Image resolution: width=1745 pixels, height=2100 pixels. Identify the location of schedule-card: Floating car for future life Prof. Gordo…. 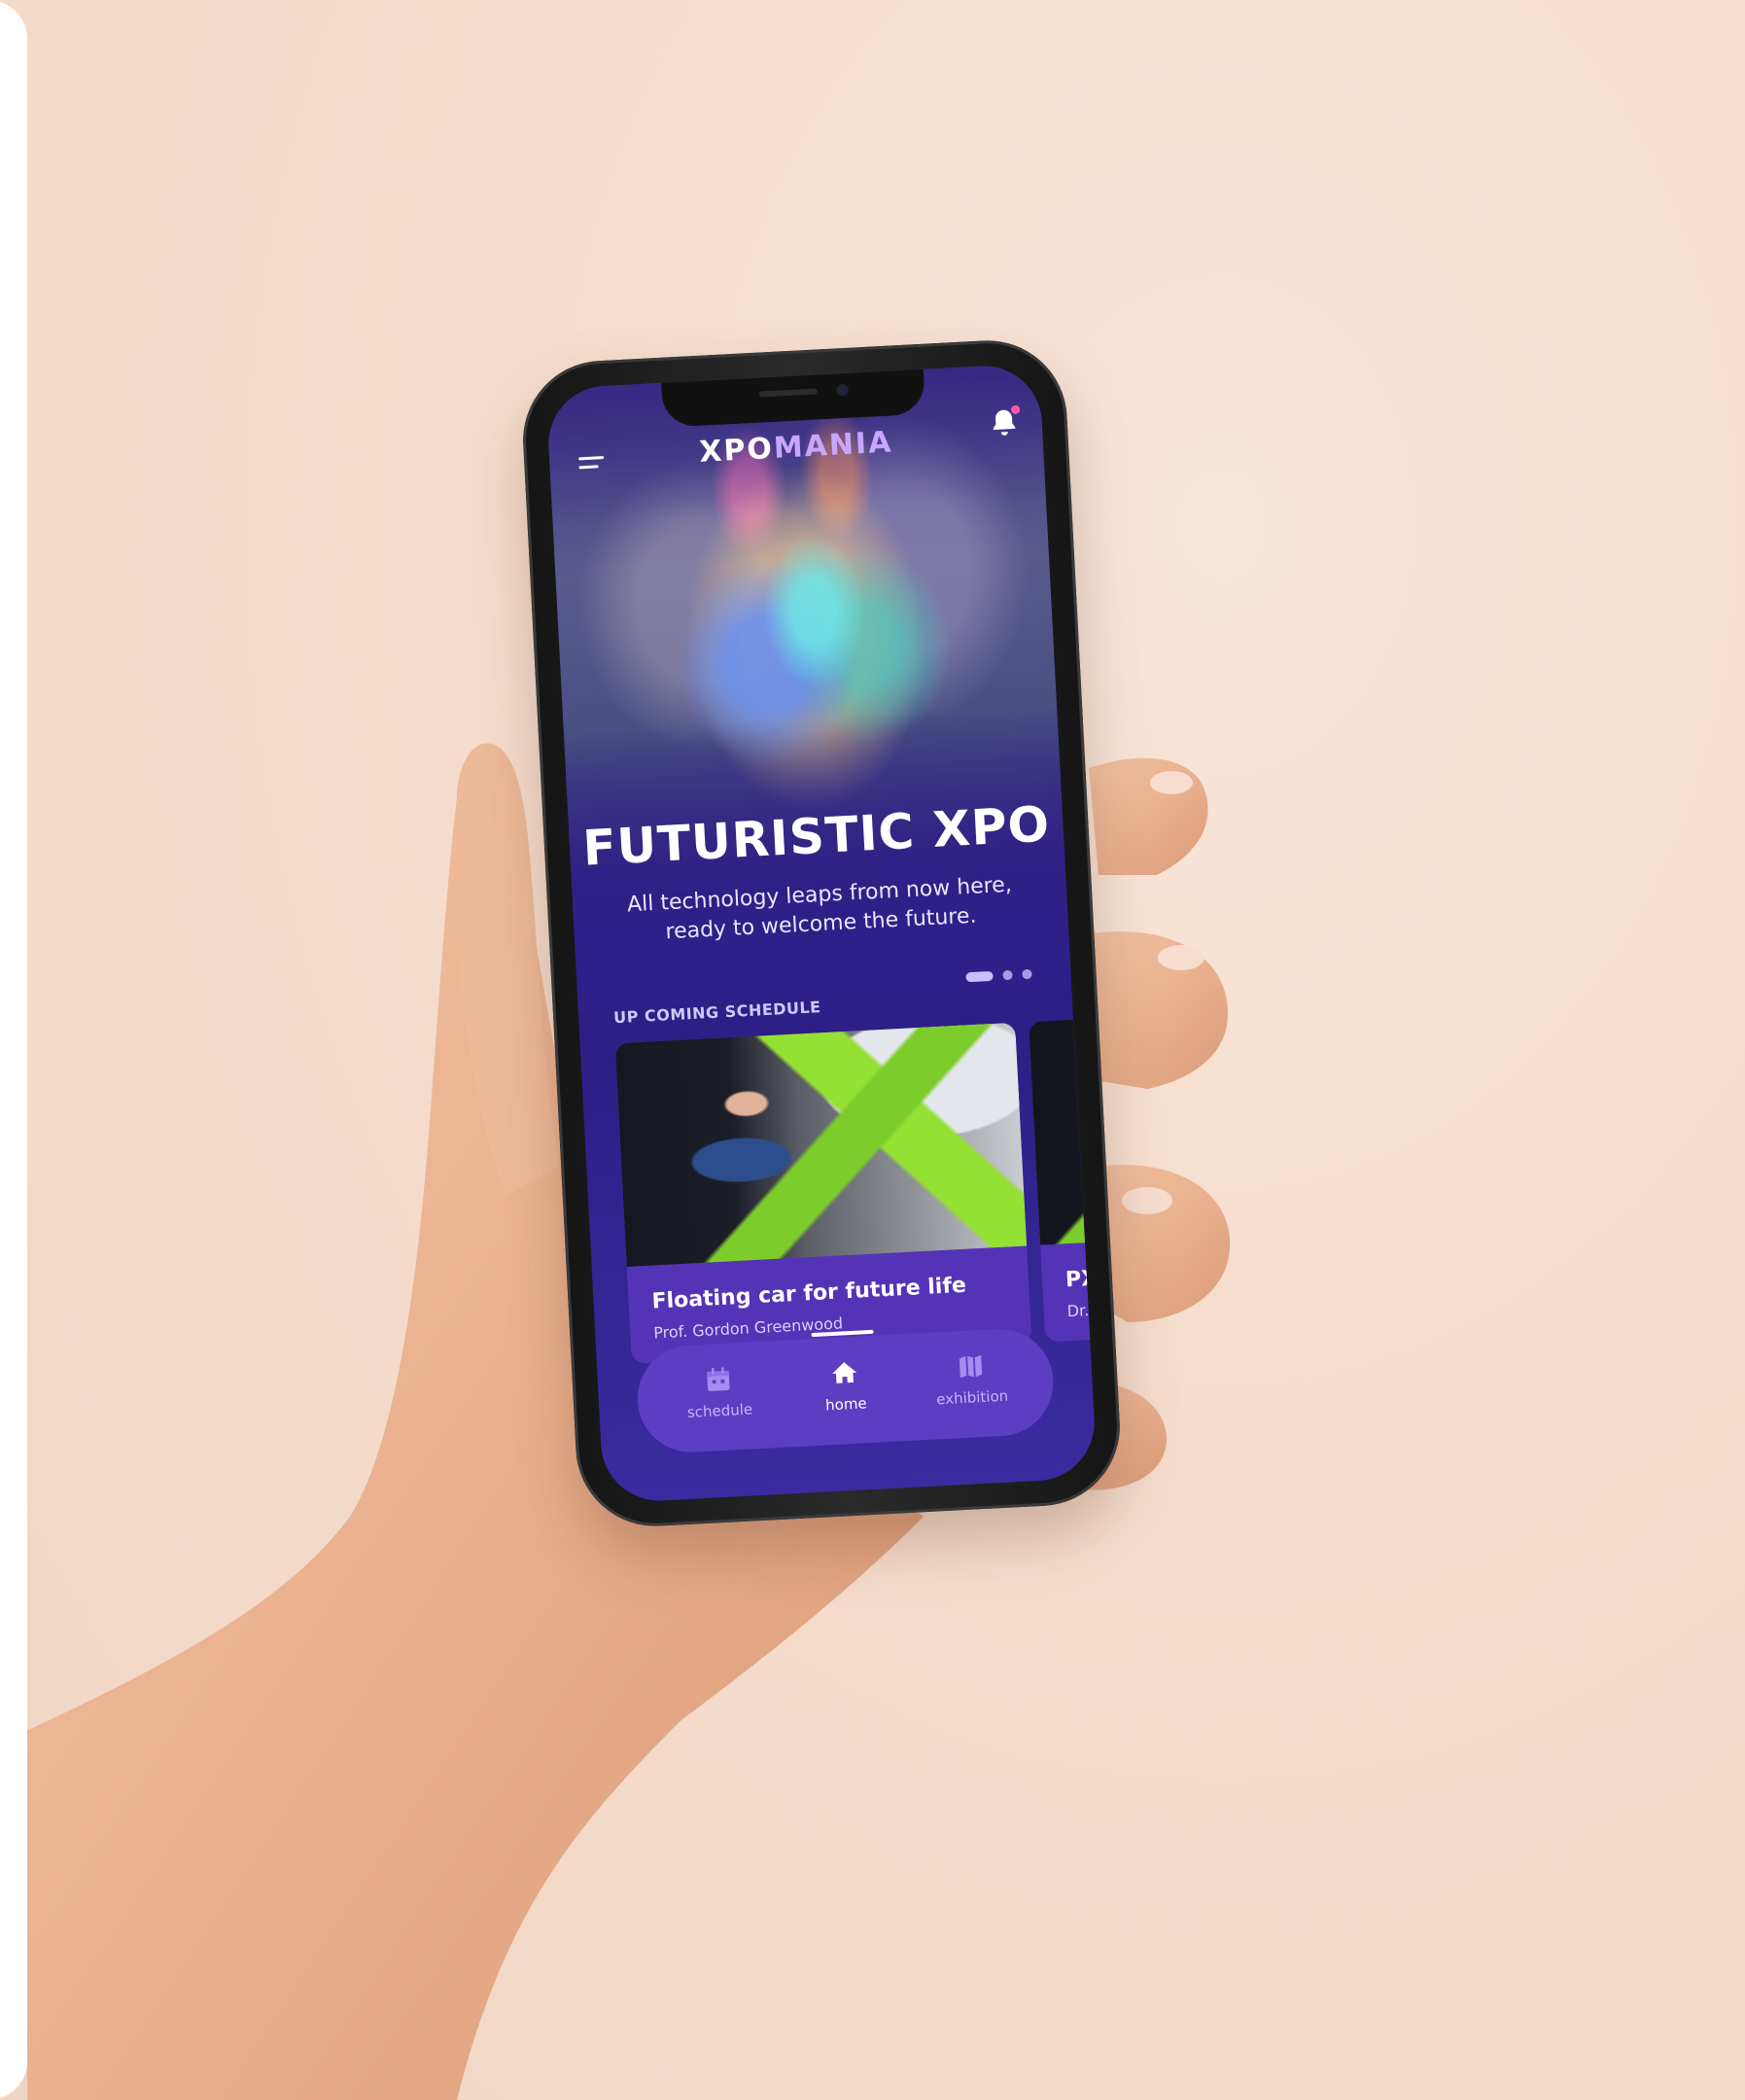
(823, 1193).